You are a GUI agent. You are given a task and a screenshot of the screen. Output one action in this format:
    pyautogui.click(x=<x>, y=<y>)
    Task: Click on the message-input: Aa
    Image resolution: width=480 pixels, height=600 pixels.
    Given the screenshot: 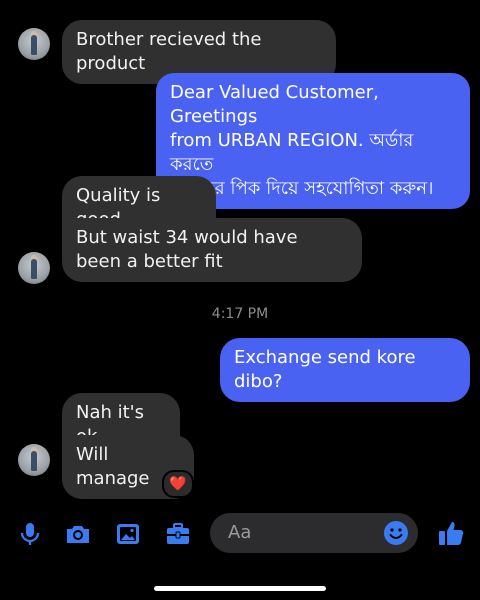 What is the action you would take?
    pyautogui.click(x=314, y=533)
    